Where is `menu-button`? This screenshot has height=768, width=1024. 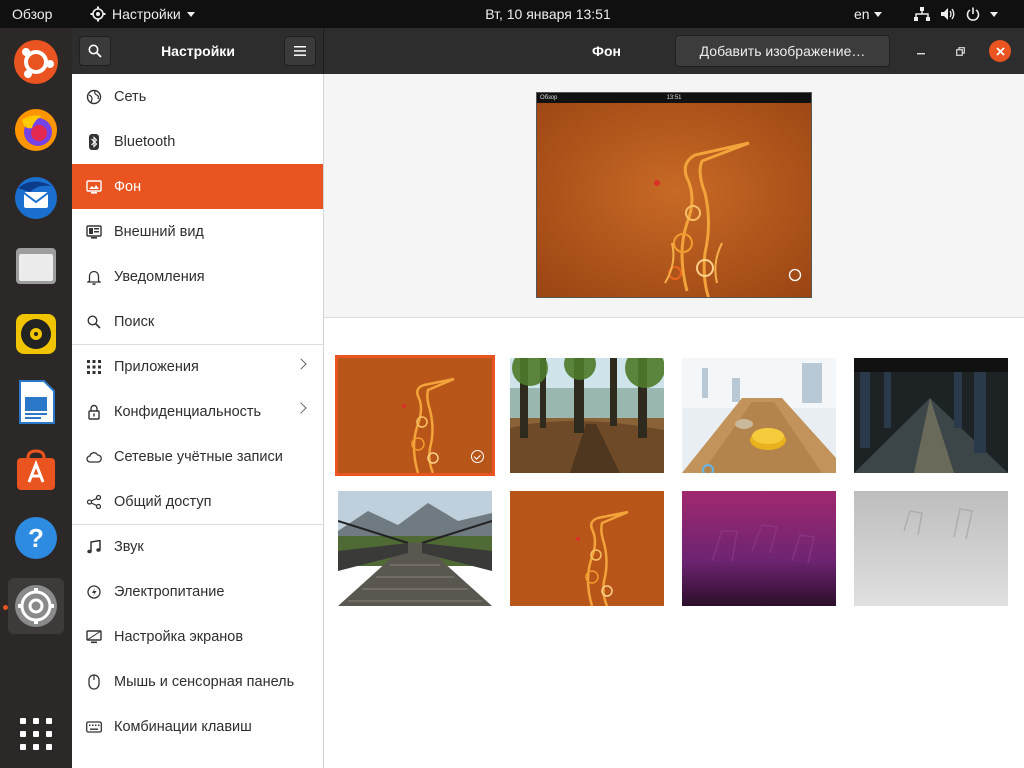
menu-button is located at coordinates (300, 51).